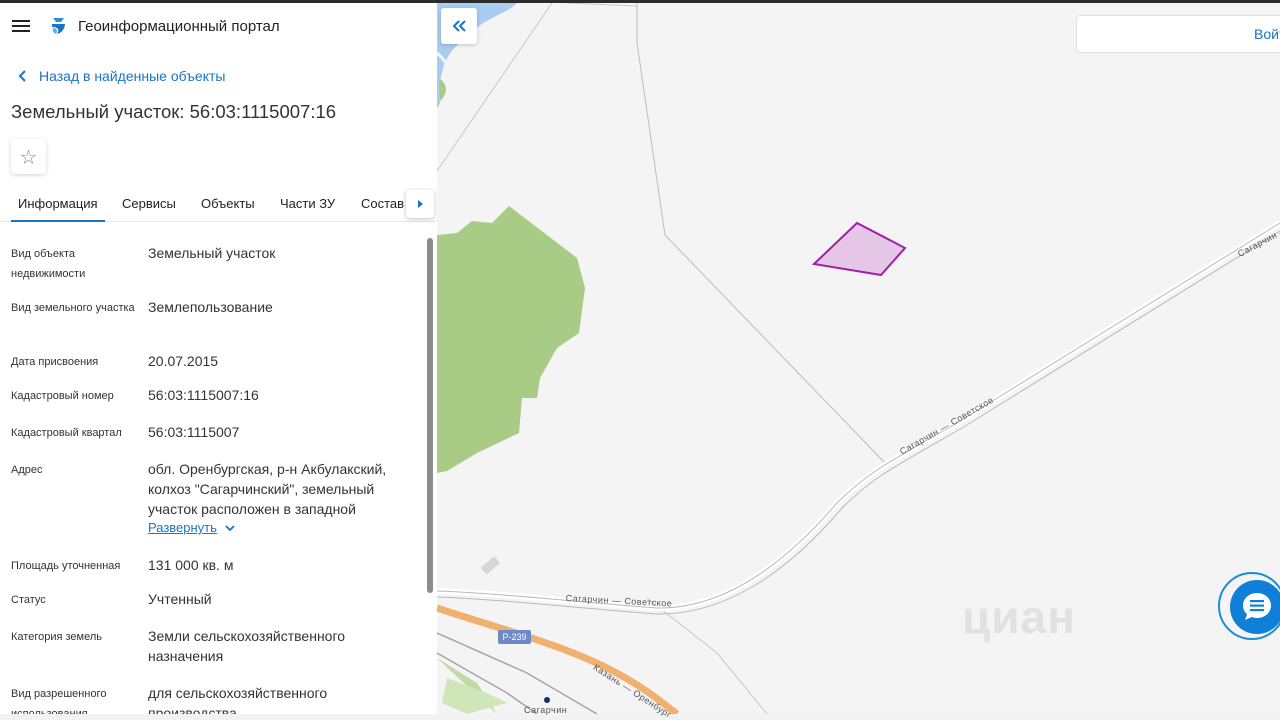  I want to click on login-label: Войти, so click(1267, 34).